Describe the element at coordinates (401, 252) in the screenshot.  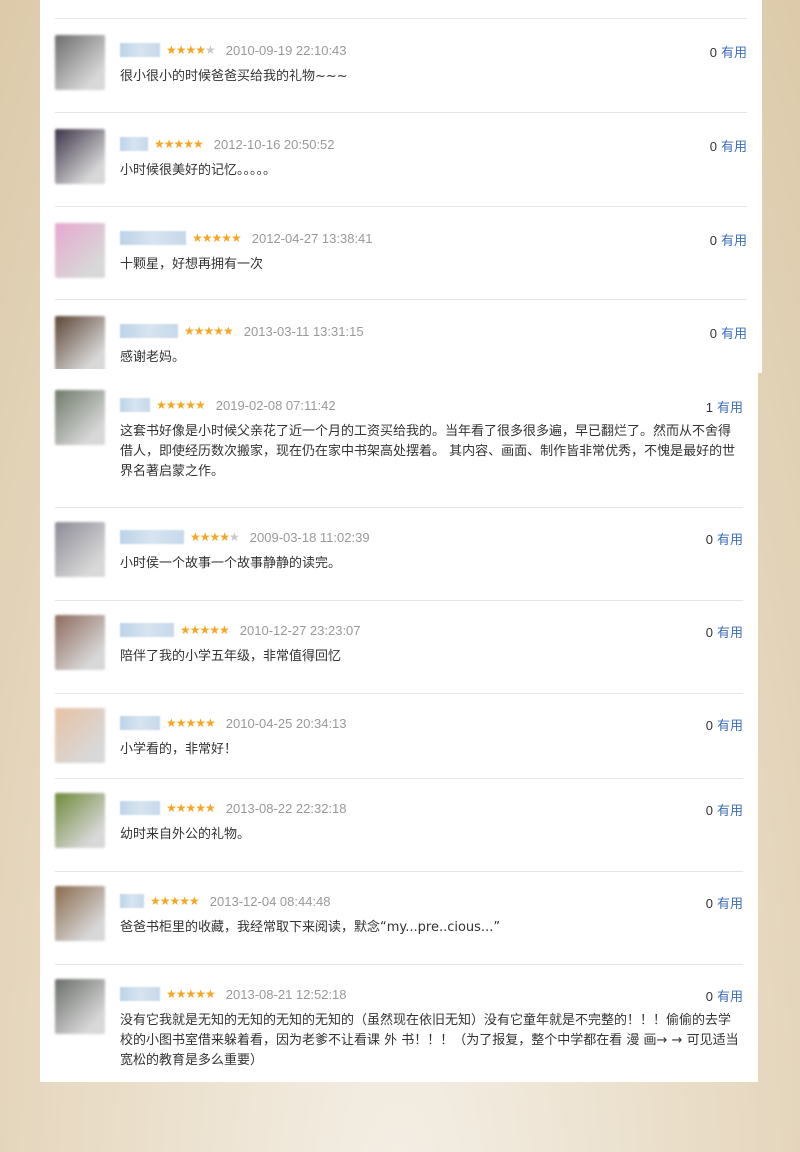
I see `review-item: ★★★★★ 2012-04-27 13:38:41 0 有用十颗星，好想再拥有一次` at that location.